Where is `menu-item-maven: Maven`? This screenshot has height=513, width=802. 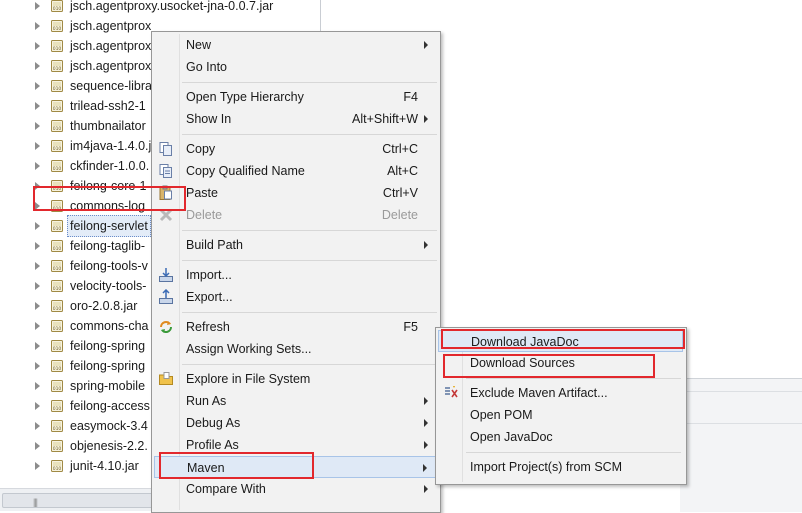 menu-item-maven: Maven is located at coordinates (295, 467).